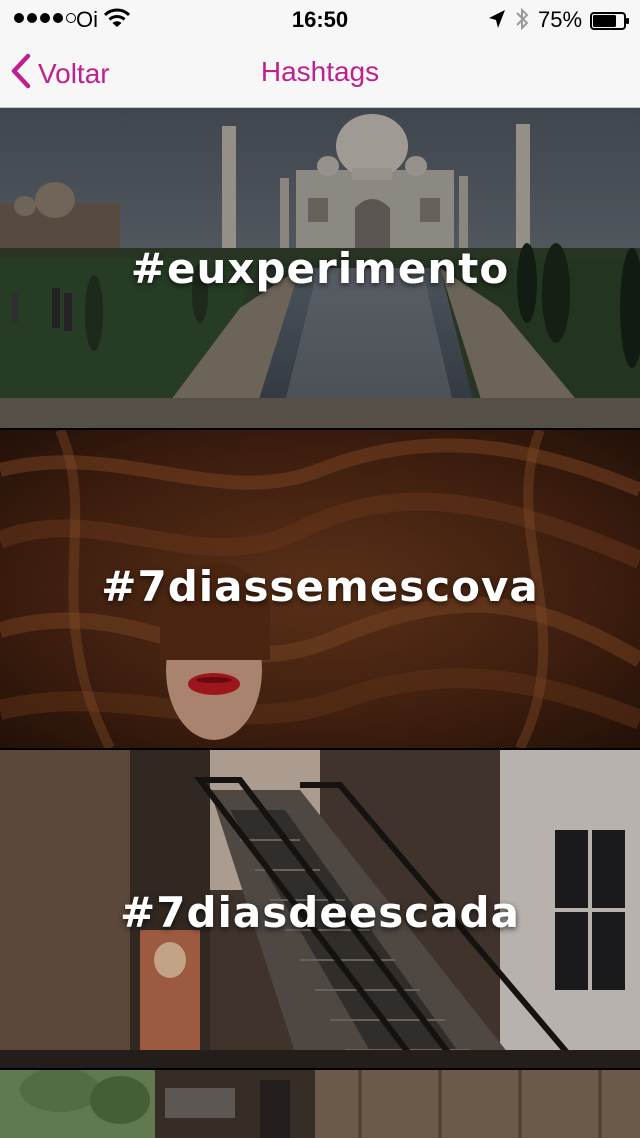  What do you see at coordinates (609, 20) in the screenshot?
I see `battery-icon` at bounding box center [609, 20].